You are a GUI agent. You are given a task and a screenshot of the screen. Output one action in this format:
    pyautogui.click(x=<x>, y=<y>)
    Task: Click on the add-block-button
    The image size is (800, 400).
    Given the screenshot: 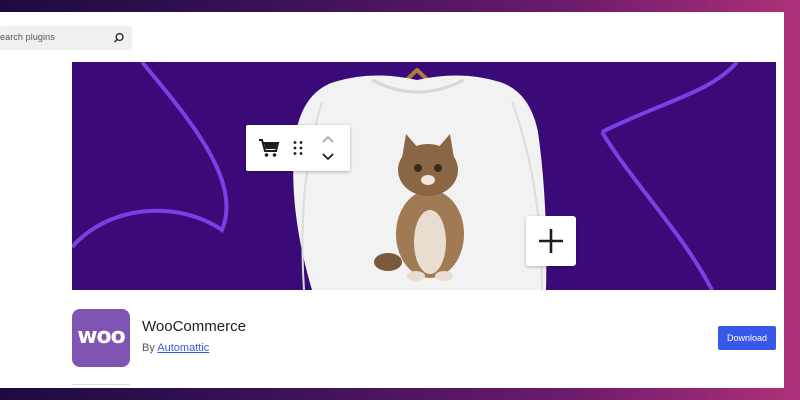 What is the action you would take?
    pyautogui.click(x=551, y=241)
    